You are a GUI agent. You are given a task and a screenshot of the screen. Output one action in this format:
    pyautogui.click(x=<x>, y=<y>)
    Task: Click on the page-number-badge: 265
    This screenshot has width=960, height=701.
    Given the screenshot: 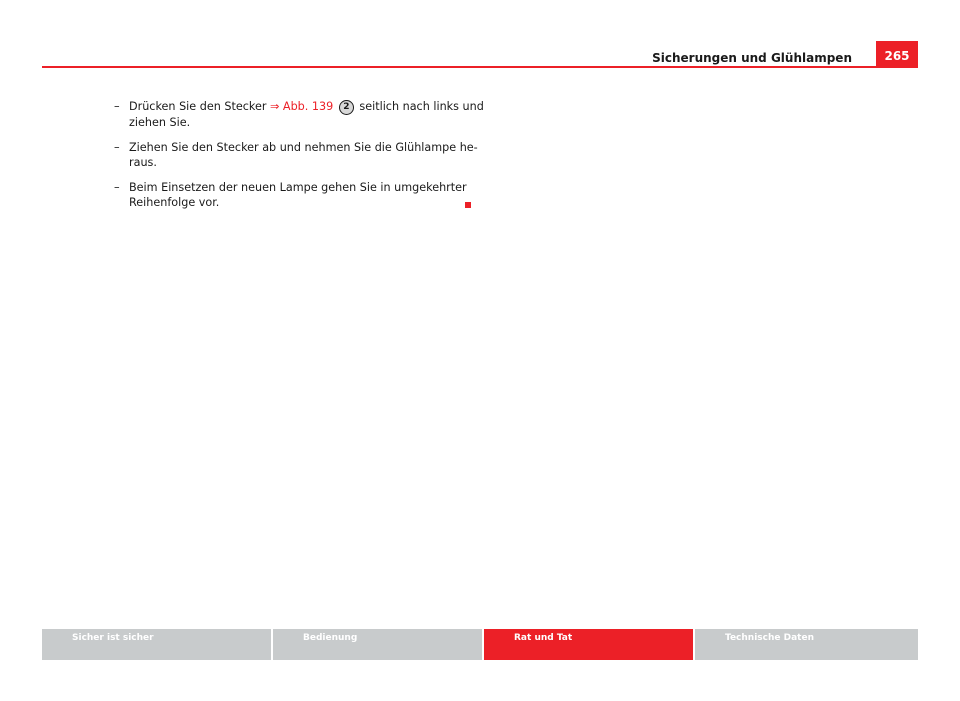 What is the action you would take?
    pyautogui.click(x=897, y=54)
    